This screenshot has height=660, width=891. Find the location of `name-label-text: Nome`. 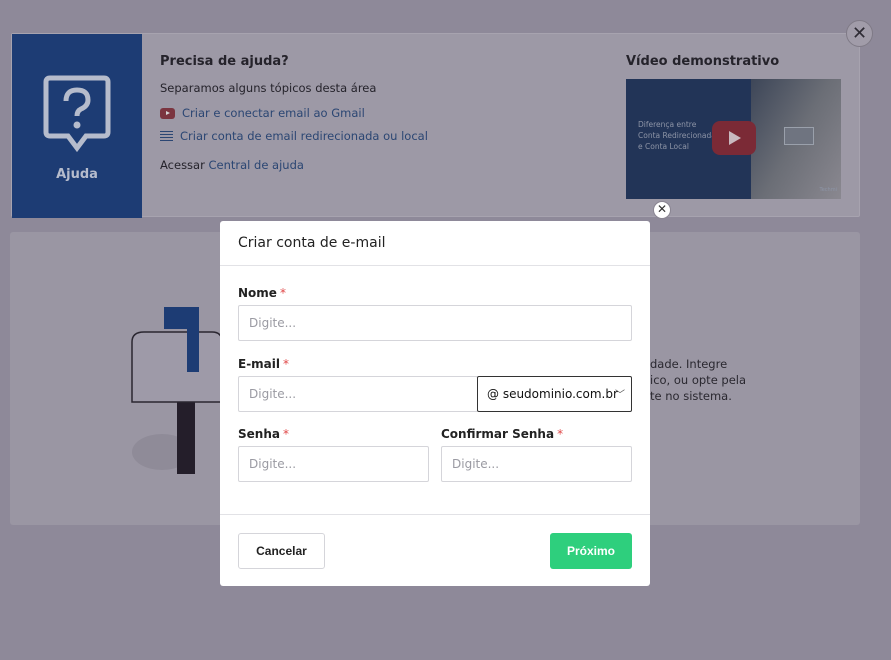

name-label-text: Nome is located at coordinates (257, 293).